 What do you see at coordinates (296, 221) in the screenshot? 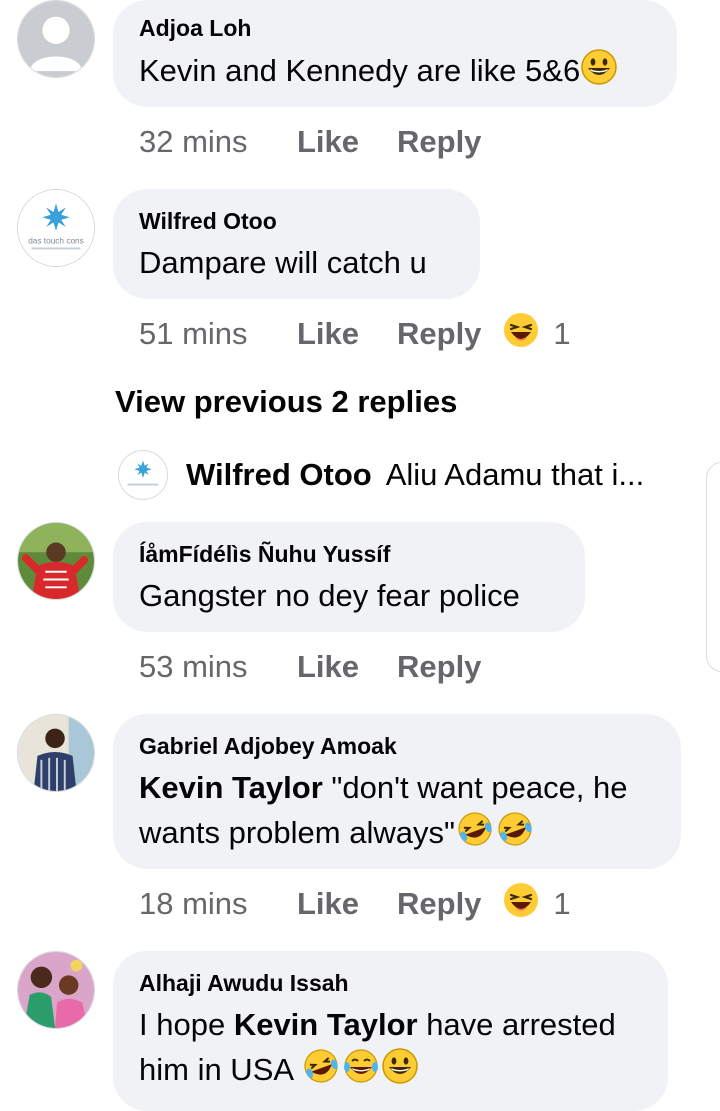
I see `commenter-name: Wilfred Otoo` at bounding box center [296, 221].